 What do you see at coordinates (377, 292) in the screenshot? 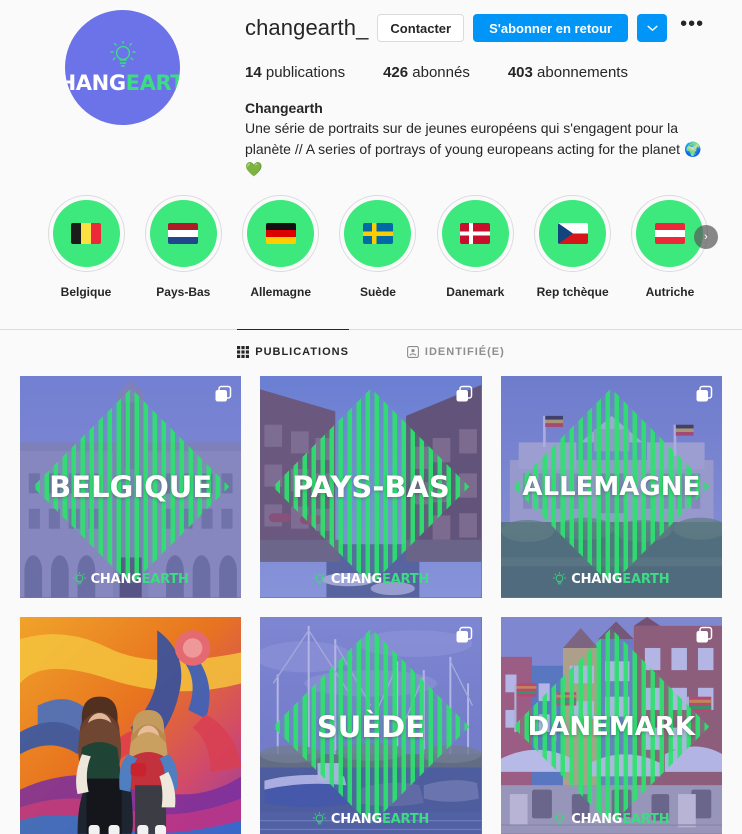
I see `highlight-label: Suède` at bounding box center [377, 292].